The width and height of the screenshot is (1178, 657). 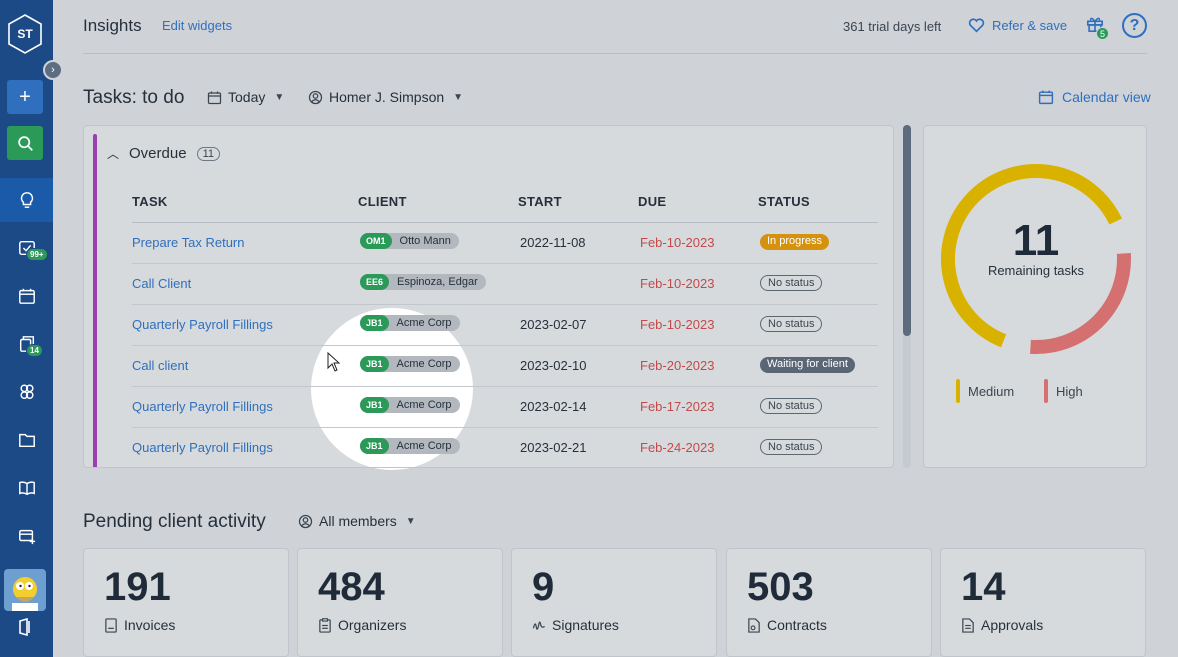 I want to click on sidebar-item-files, so click(x=26, y=440).